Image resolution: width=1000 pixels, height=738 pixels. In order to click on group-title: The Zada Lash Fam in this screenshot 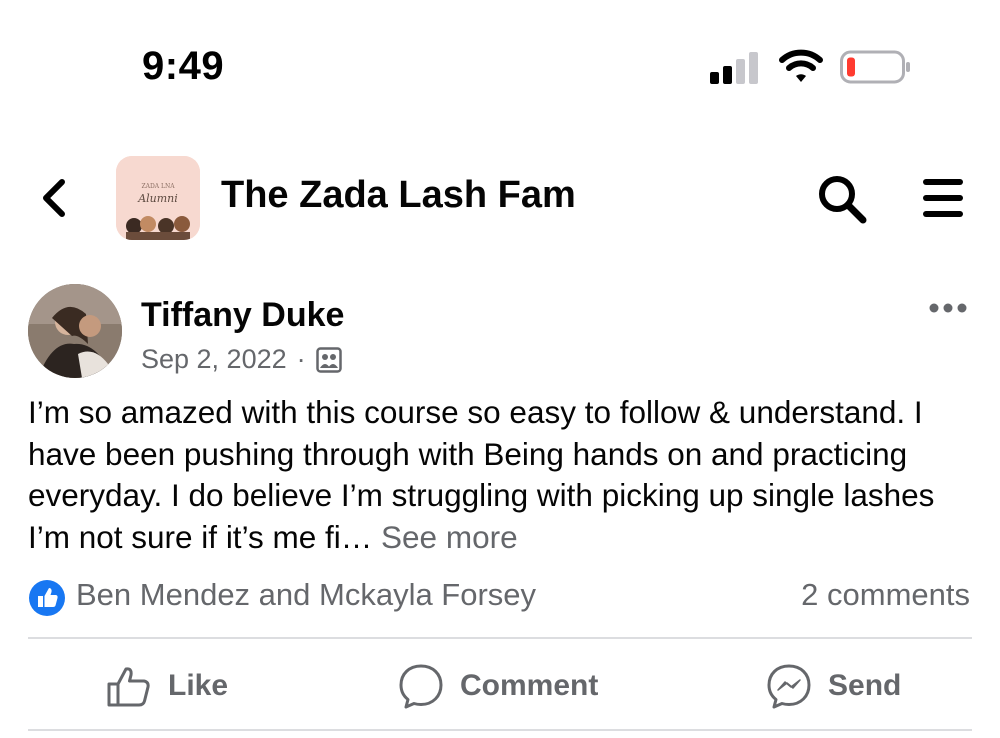, I will do `click(398, 195)`.